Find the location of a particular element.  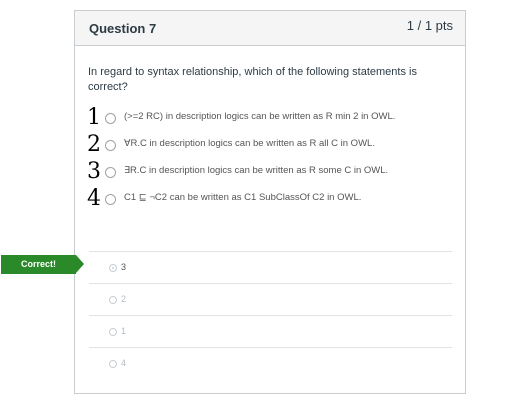

answer-label: 3 is located at coordinates (124, 267).